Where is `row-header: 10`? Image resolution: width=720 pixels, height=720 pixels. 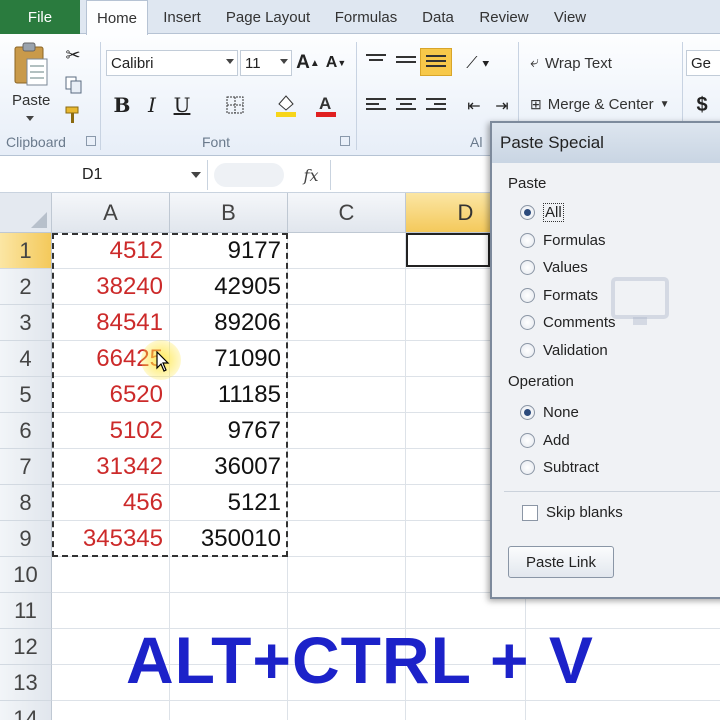
row-header: 10 is located at coordinates (26, 575).